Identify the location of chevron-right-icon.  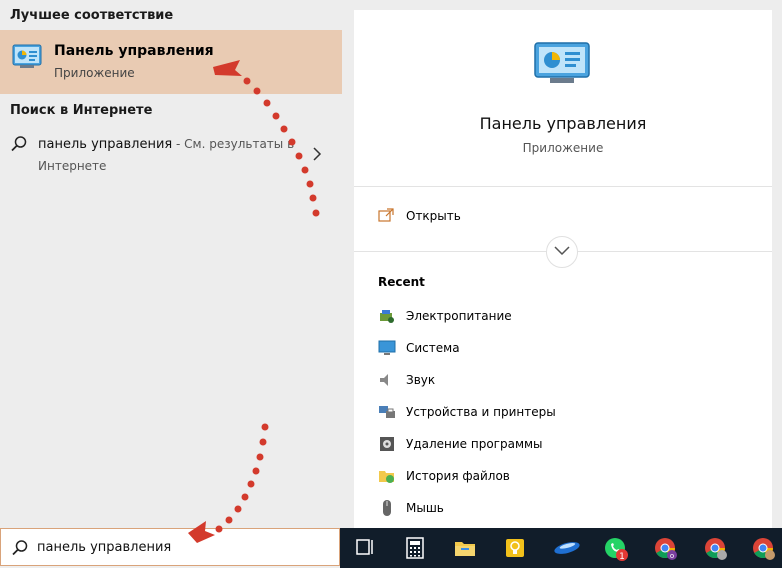
(317, 155).